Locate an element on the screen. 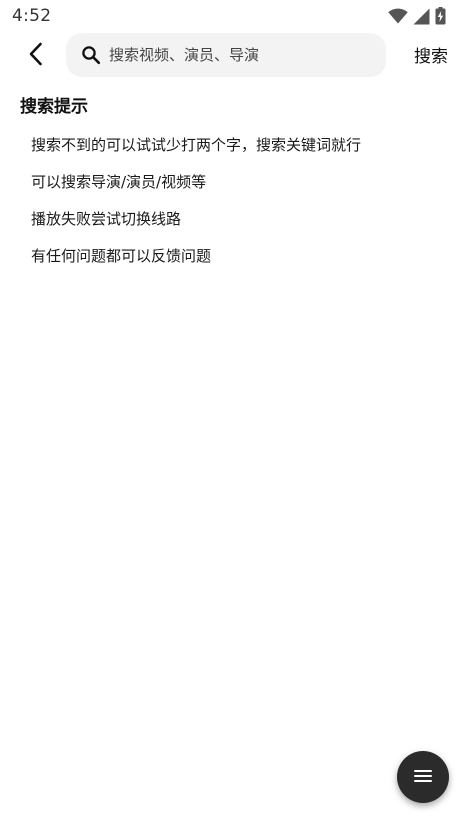  tips-title: 搜索提示 is located at coordinates (54, 107).